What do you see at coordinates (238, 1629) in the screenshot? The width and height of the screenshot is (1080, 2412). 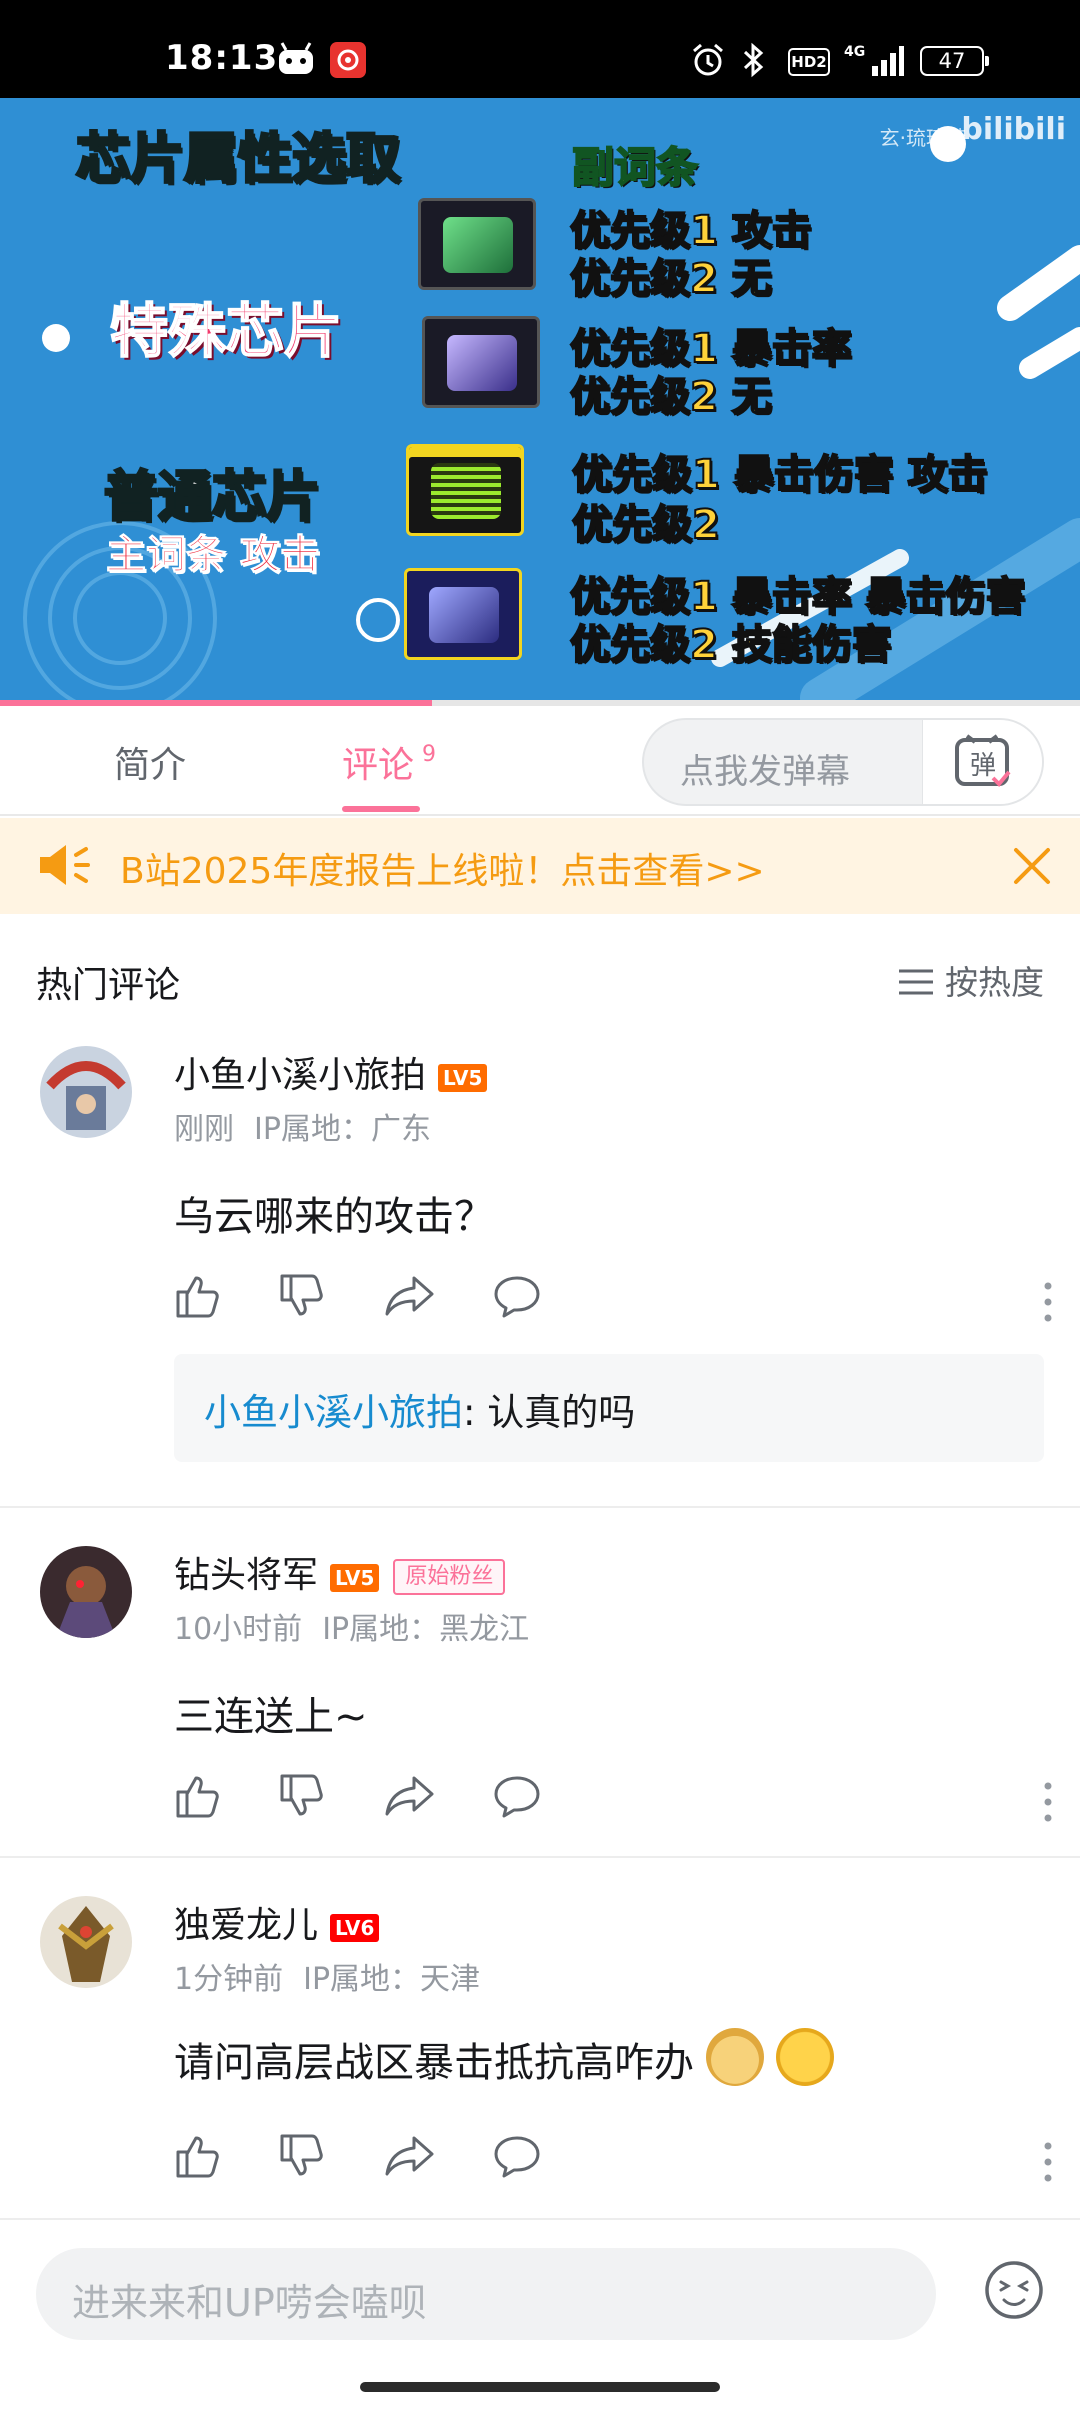 I see `comment-time: 10小时前` at bounding box center [238, 1629].